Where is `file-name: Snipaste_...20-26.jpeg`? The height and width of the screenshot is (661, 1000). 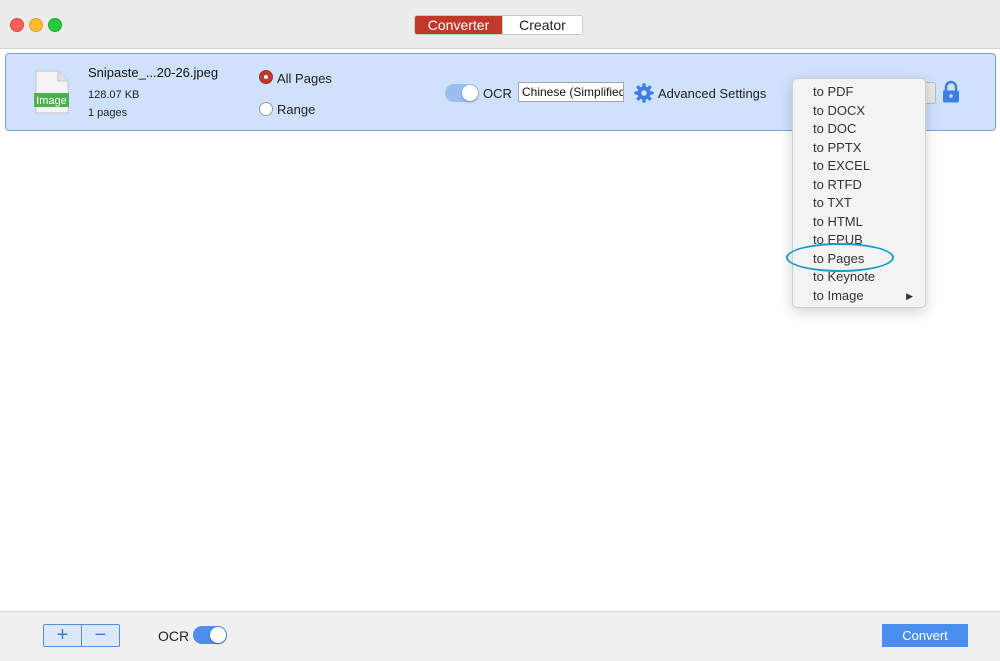 file-name: Snipaste_...20-26.jpeg is located at coordinates (153, 72).